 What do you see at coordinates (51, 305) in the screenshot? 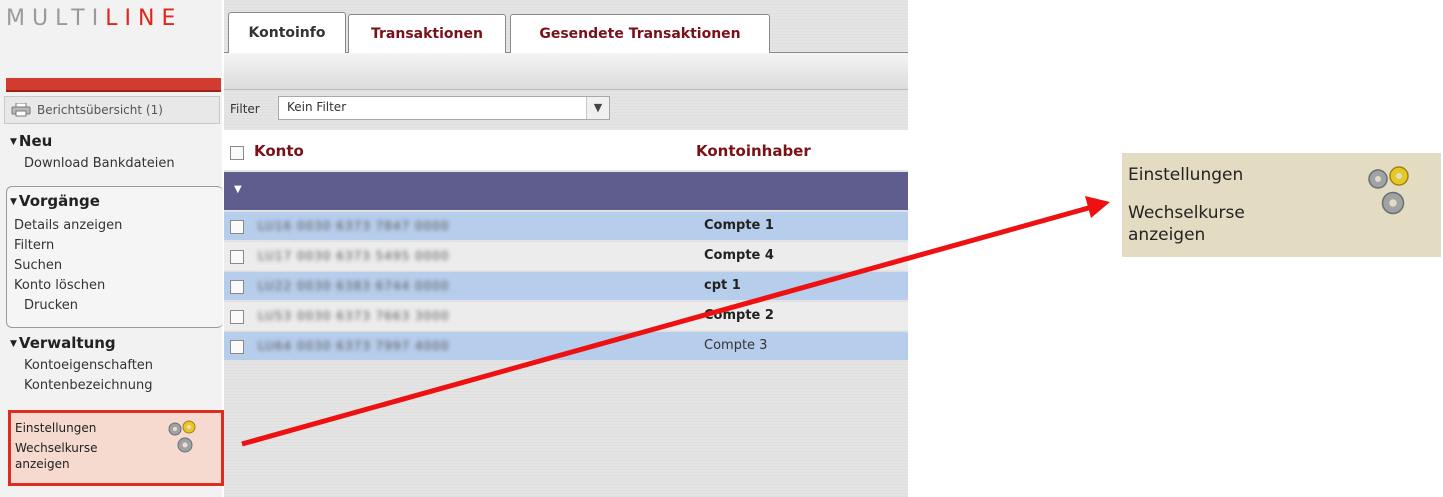
I see `sidebar-item-print: Drucken` at bounding box center [51, 305].